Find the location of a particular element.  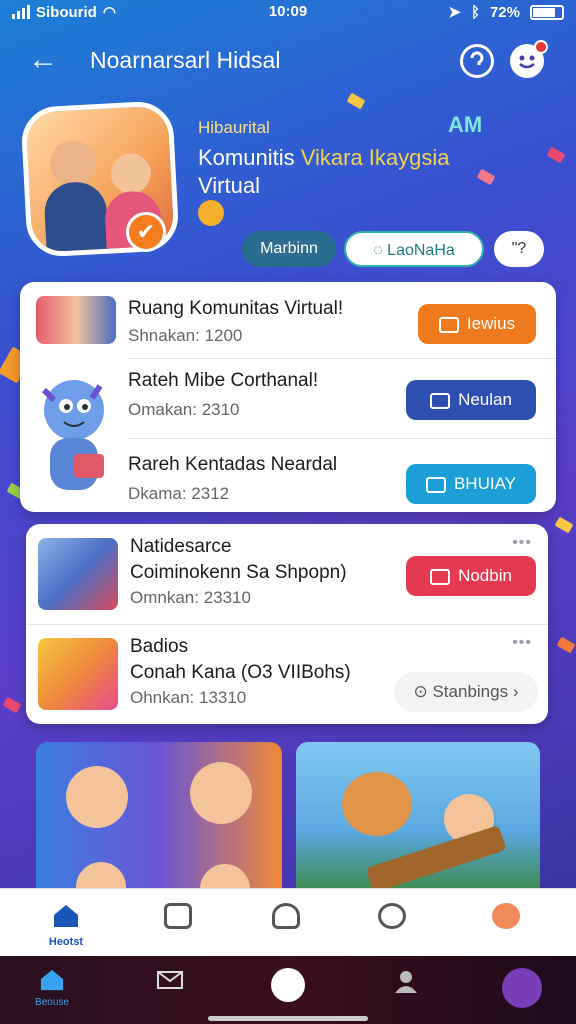

heart-icon is located at coordinates (392, 916).